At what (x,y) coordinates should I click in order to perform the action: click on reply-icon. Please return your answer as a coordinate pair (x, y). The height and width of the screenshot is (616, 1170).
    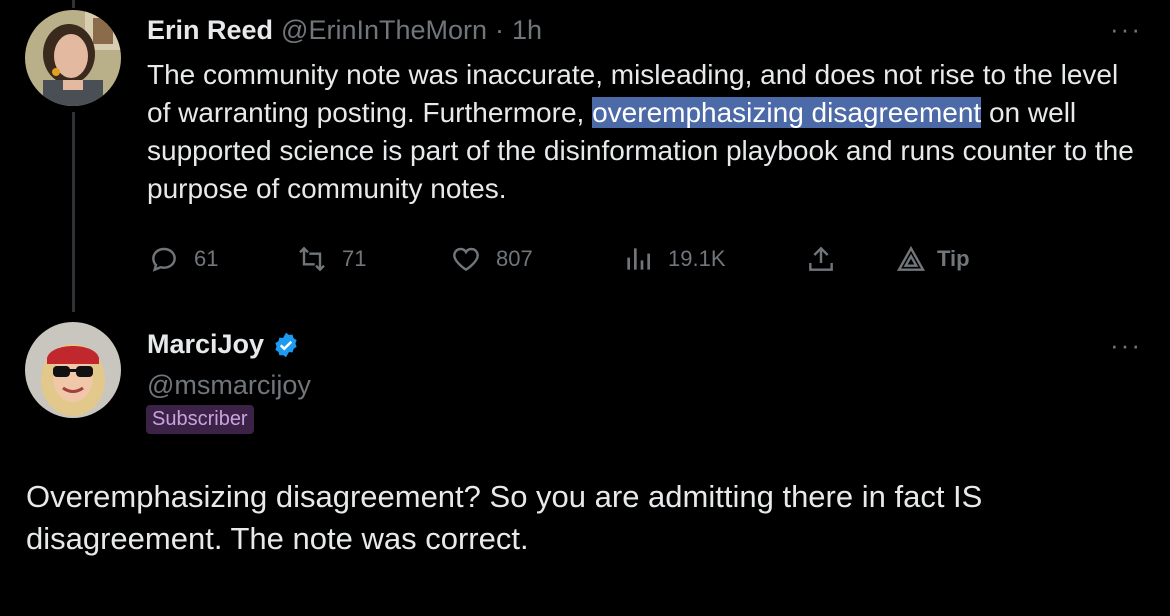
    Looking at the image, I should click on (164, 259).